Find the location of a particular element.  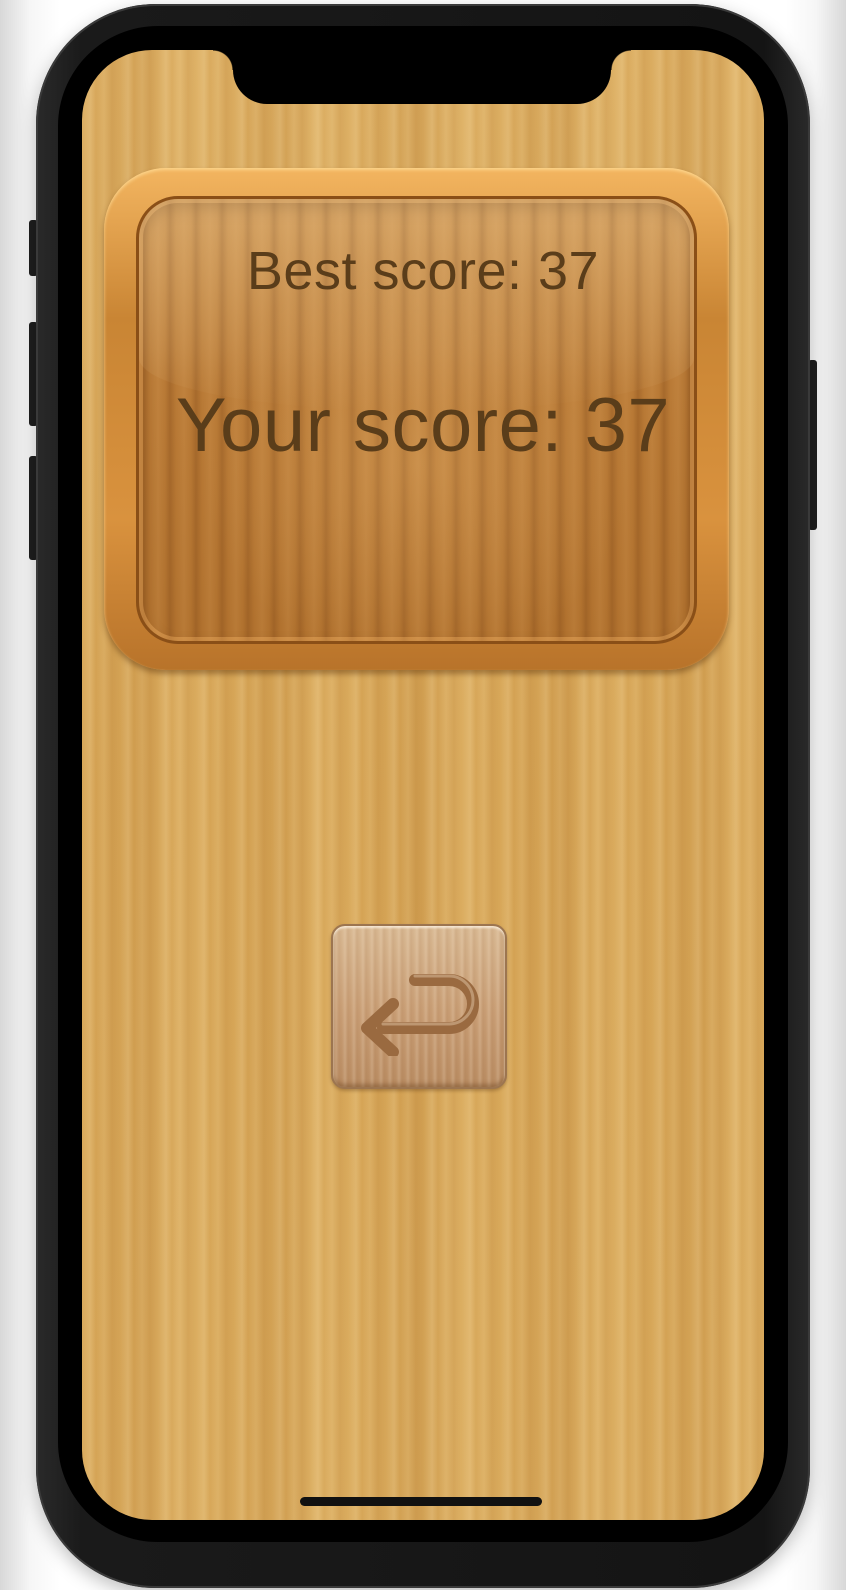

best-score-label: Best score: 37 is located at coordinates (423, 271).